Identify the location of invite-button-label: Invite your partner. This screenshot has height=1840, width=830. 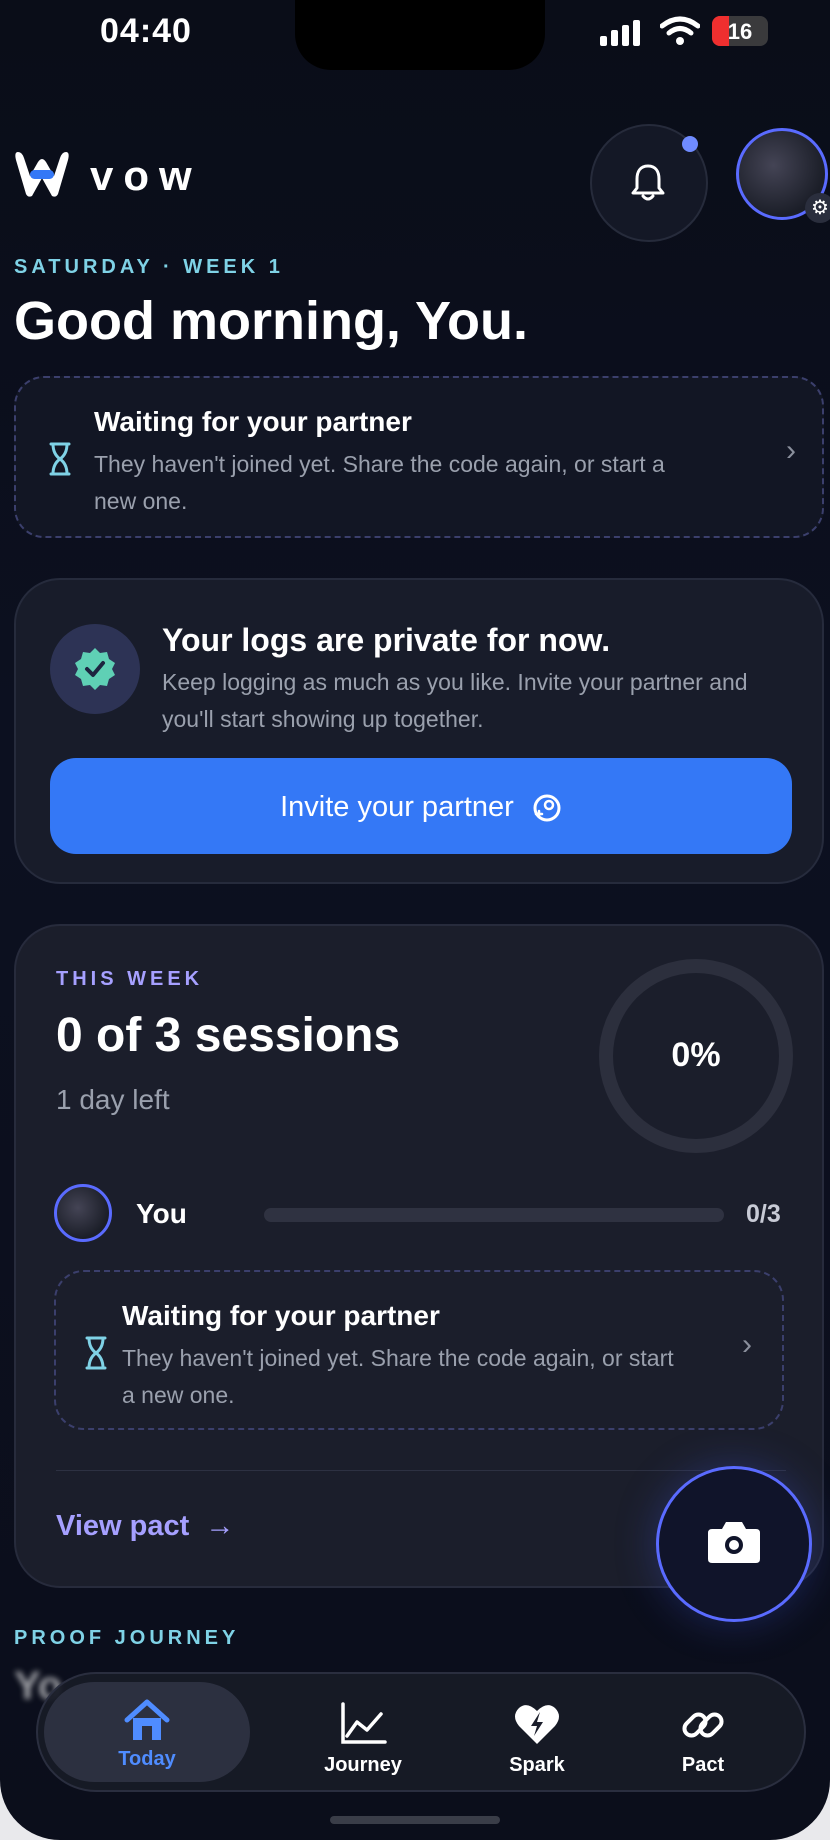
(397, 807).